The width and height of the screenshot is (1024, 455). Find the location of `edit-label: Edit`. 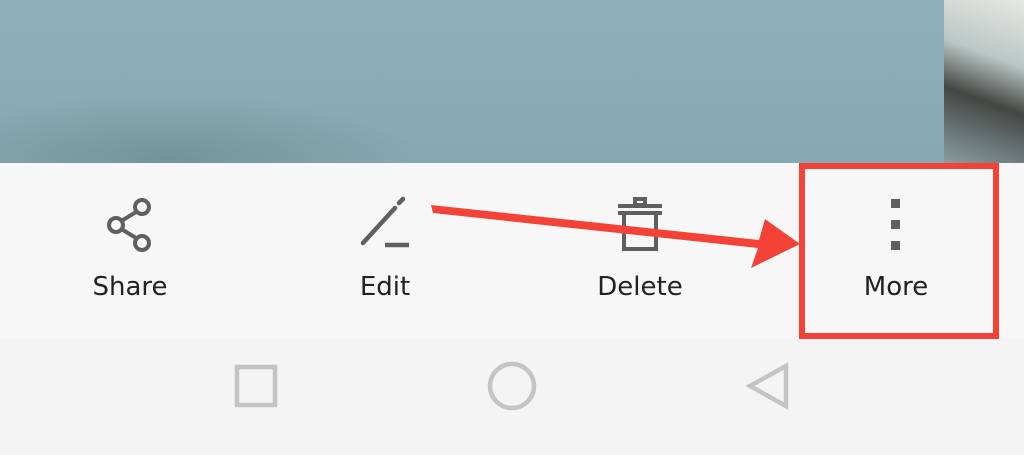

edit-label: Edit is located at coordinates (385, 287).